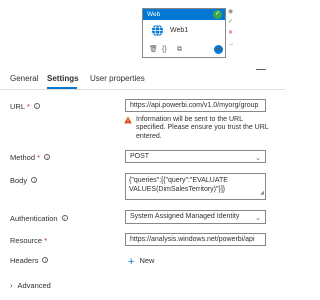 The height and width of the screenshot is (300, 320). I want to click on activity-output-connectors: ◉ ✓ ✕ →, so click(232, 33).